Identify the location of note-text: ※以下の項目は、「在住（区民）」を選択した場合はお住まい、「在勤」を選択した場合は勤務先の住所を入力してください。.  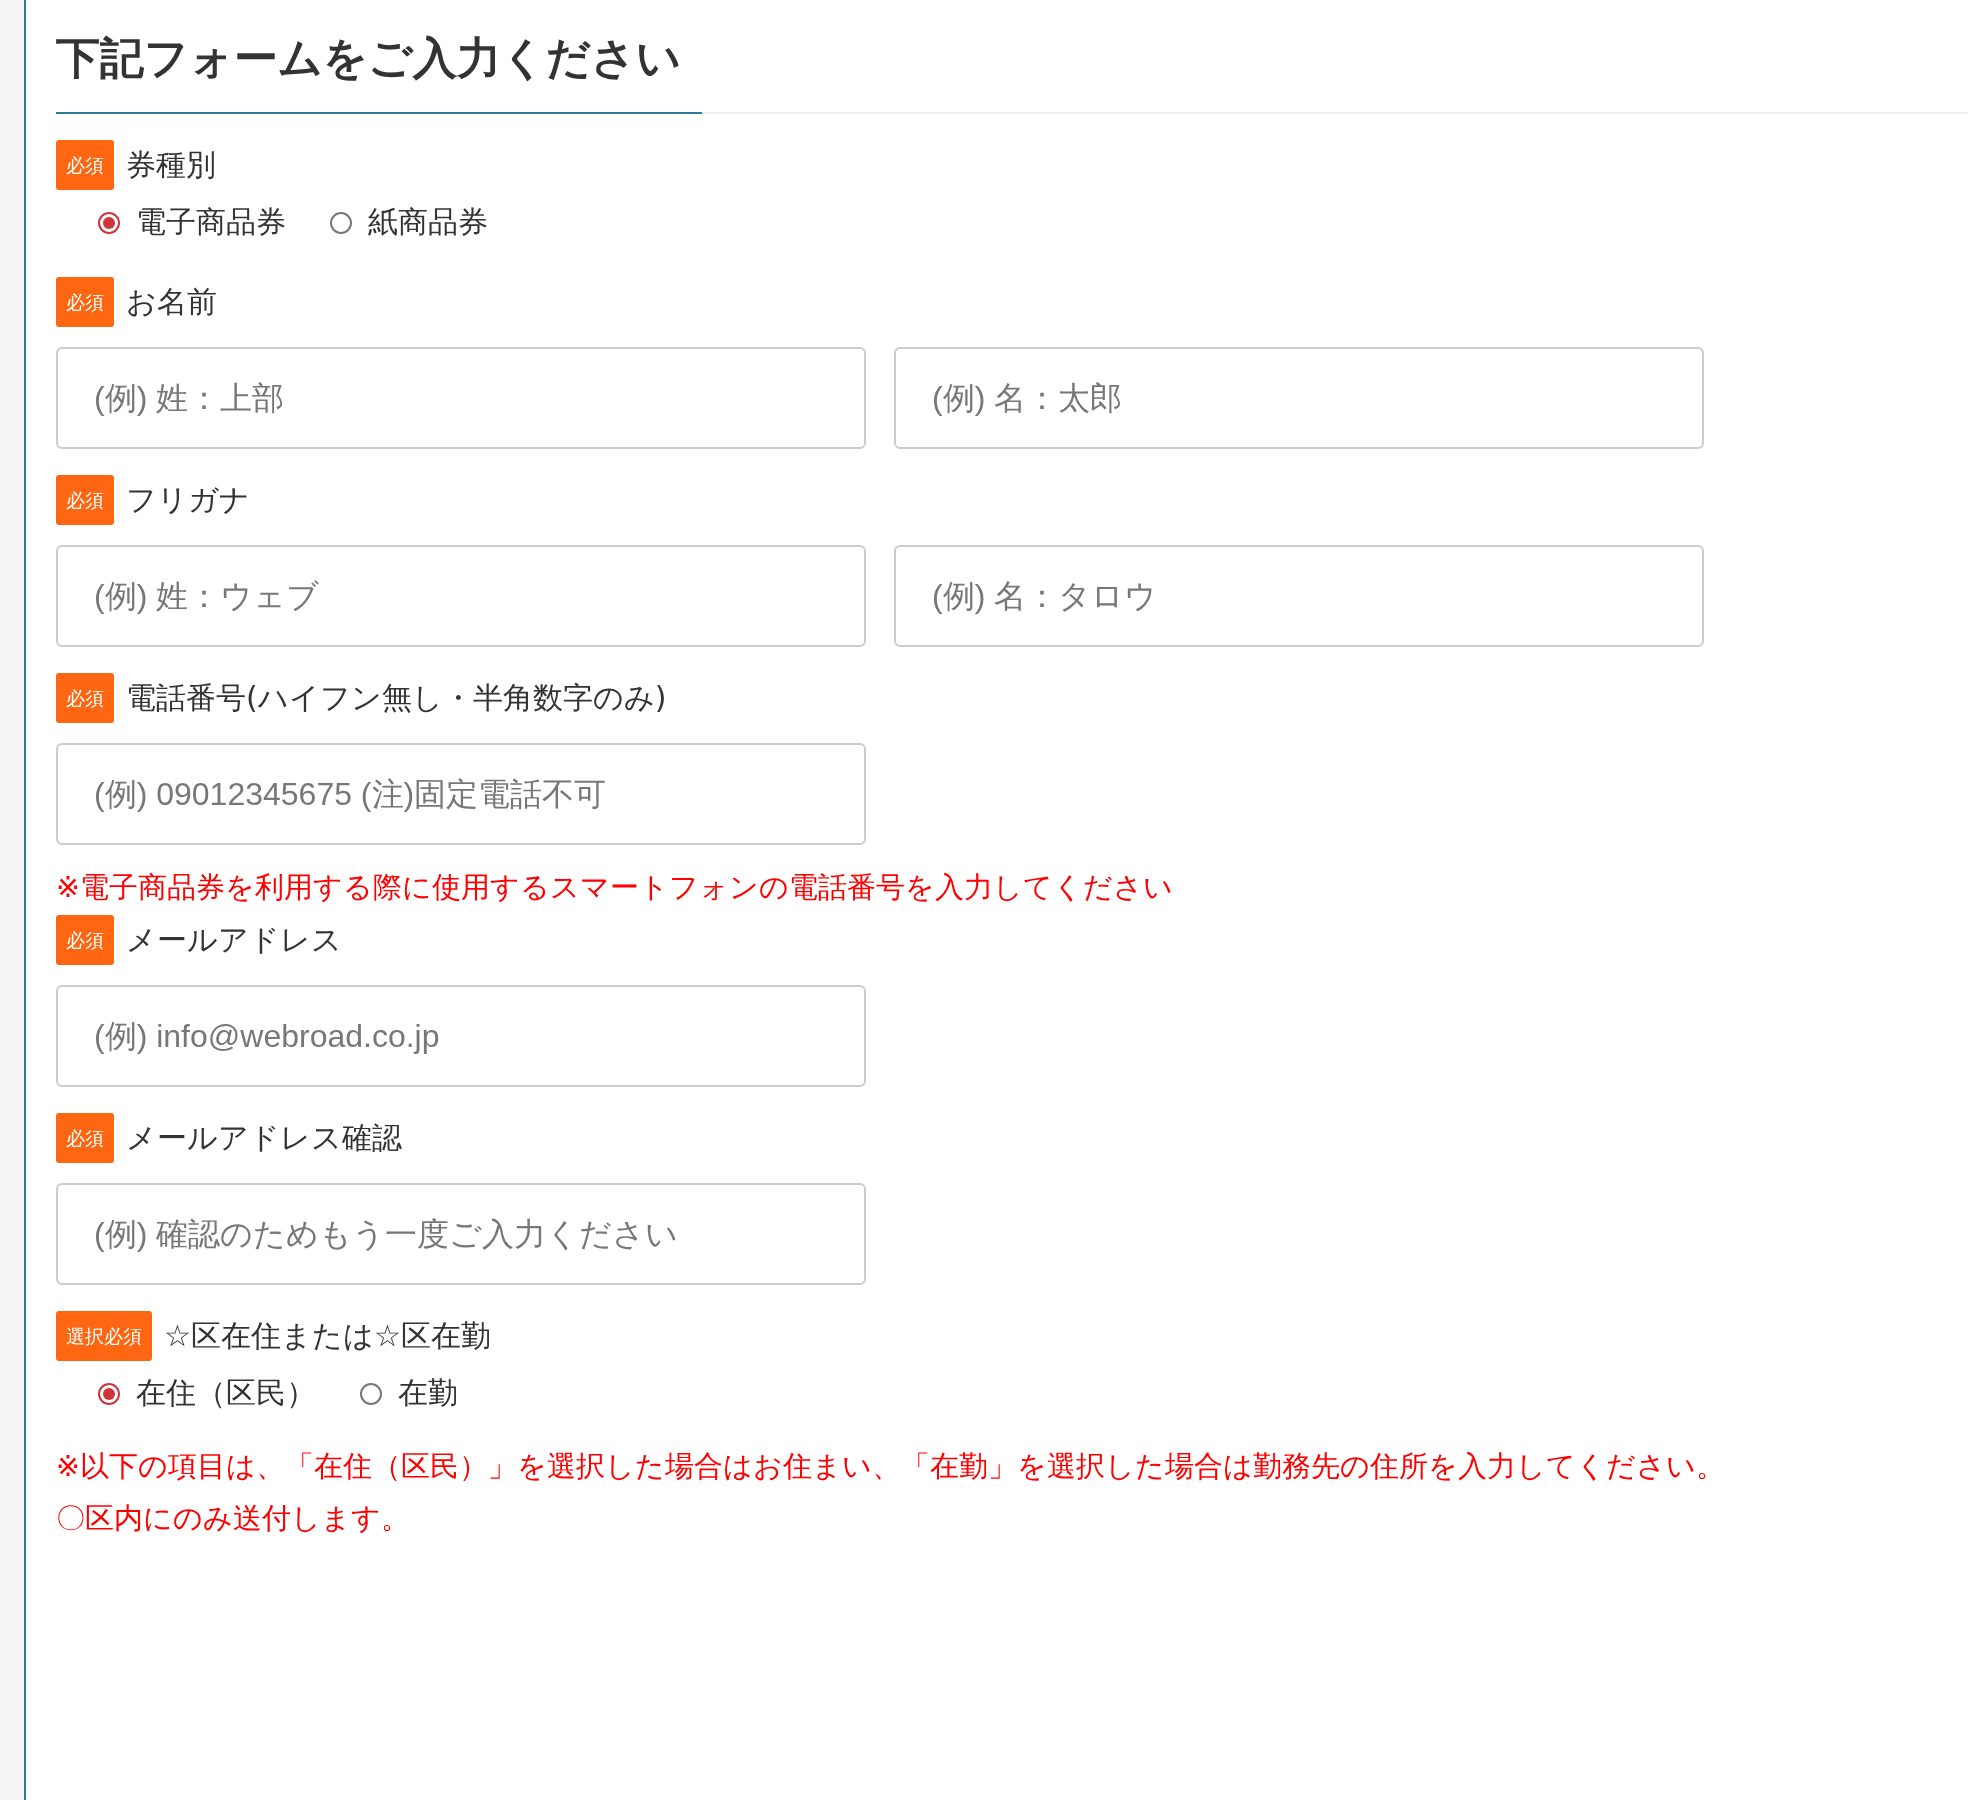
(891, 1467).